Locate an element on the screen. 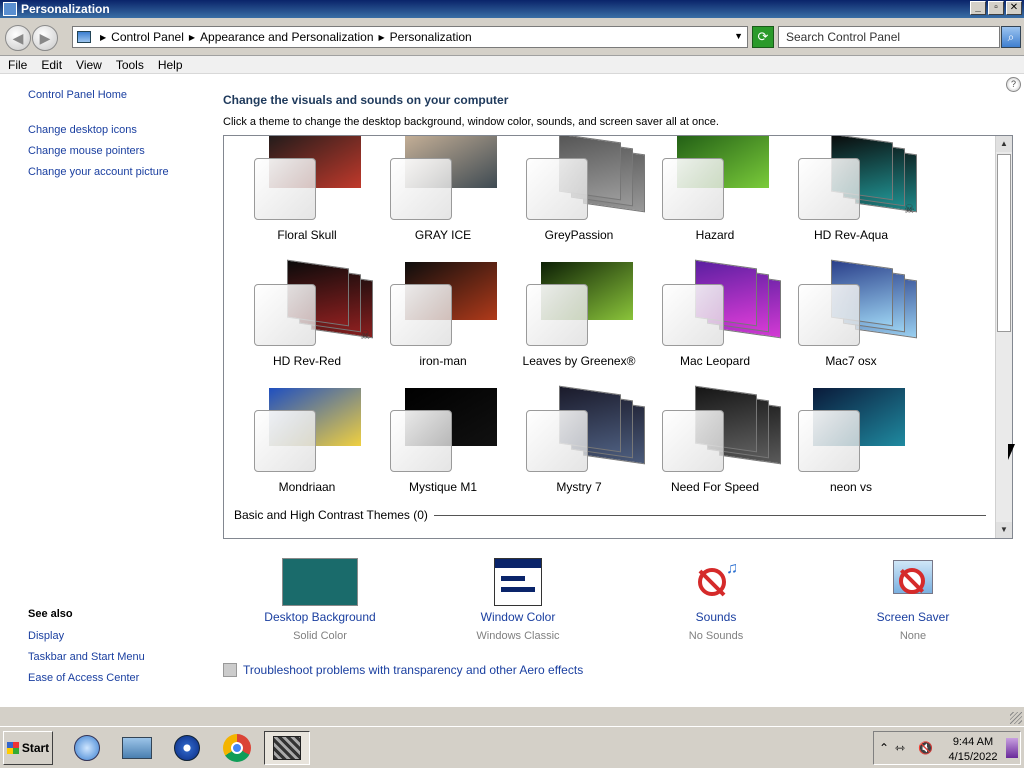 This screenshot has height=768, width=1024. breadcrumb-appearance: Appearance and Personalization is located at coordinates (286, 37).